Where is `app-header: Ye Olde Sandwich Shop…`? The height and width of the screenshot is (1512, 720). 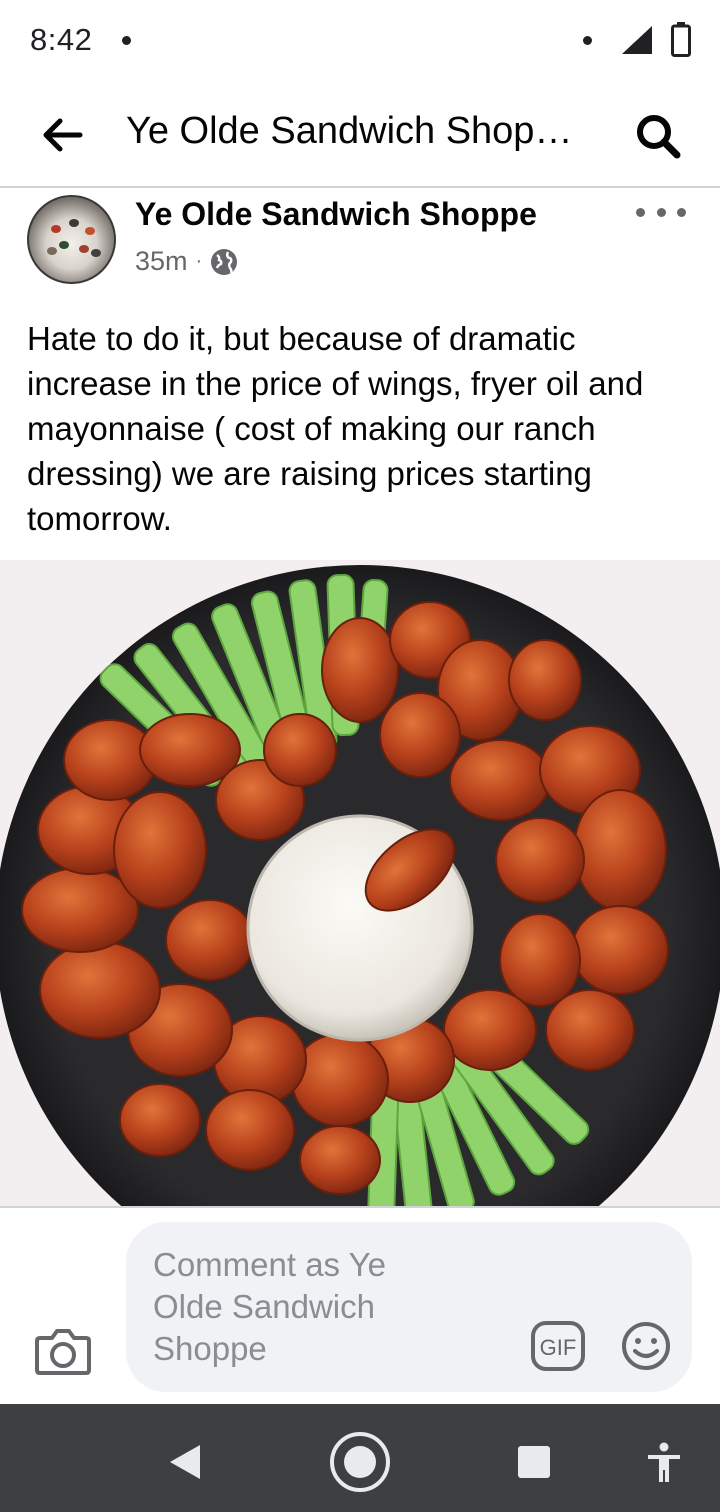
app-header: Ye Olde Sandwich Shop… is located at coordinates (360, 136).